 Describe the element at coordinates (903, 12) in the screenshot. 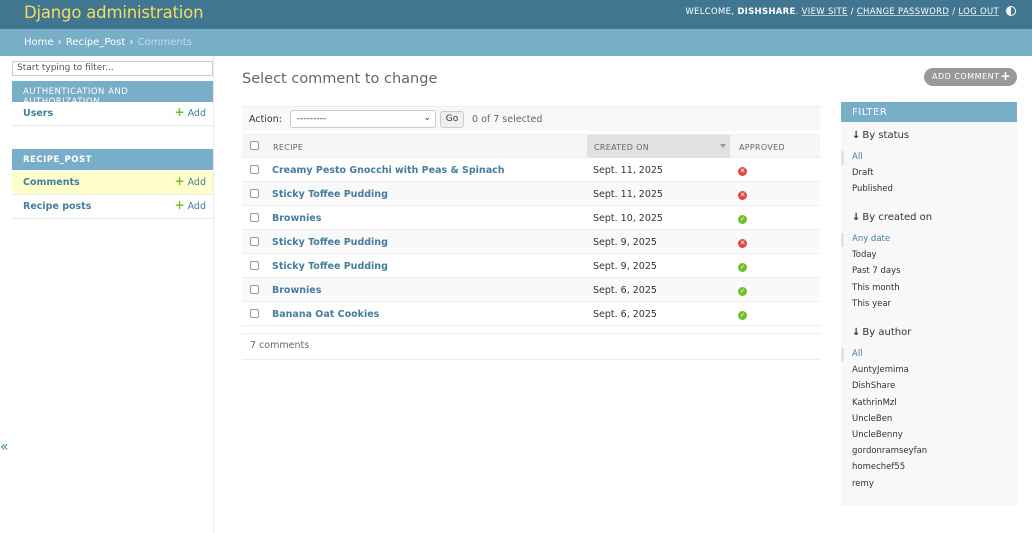

I see `change-password-link: Change password` at that location.